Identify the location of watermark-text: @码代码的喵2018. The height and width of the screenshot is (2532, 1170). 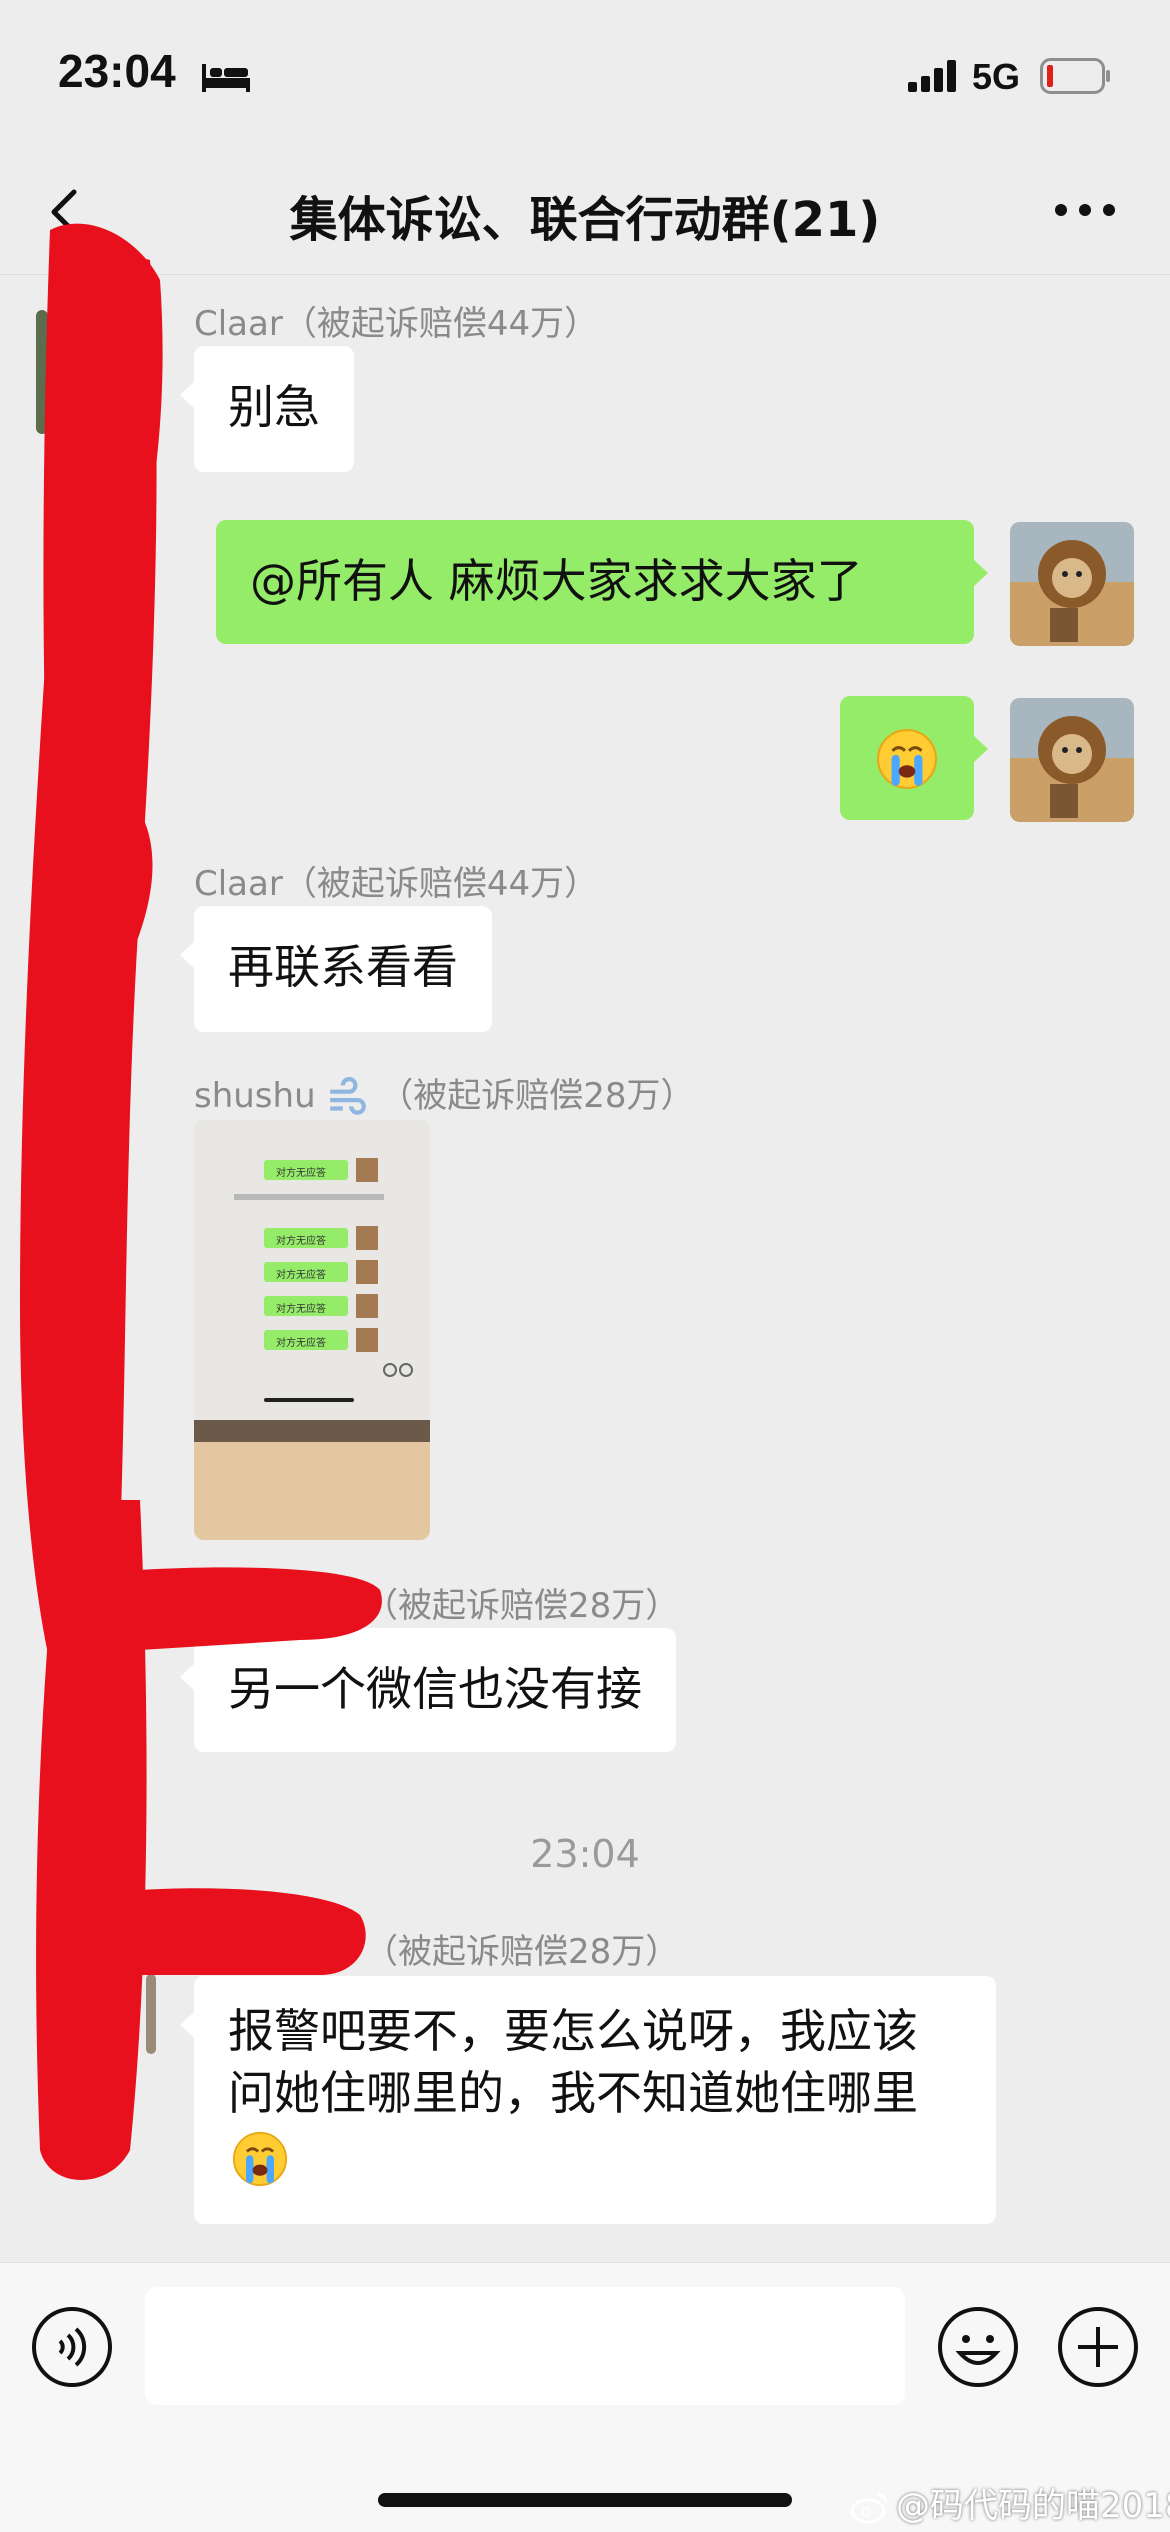
(1033, 2506).